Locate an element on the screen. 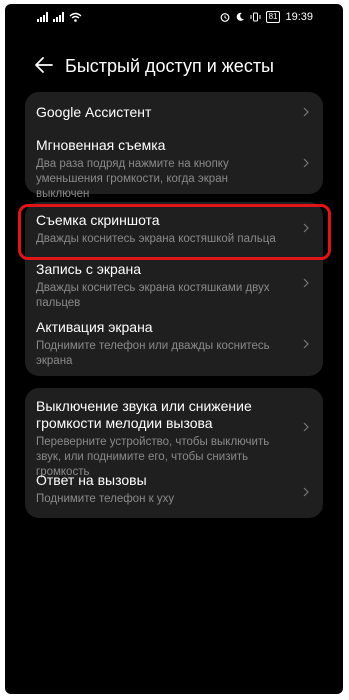 The height and width of the screenshot is (700, 349). status-right: 81 19:39 is located at coordinates (266, 17).